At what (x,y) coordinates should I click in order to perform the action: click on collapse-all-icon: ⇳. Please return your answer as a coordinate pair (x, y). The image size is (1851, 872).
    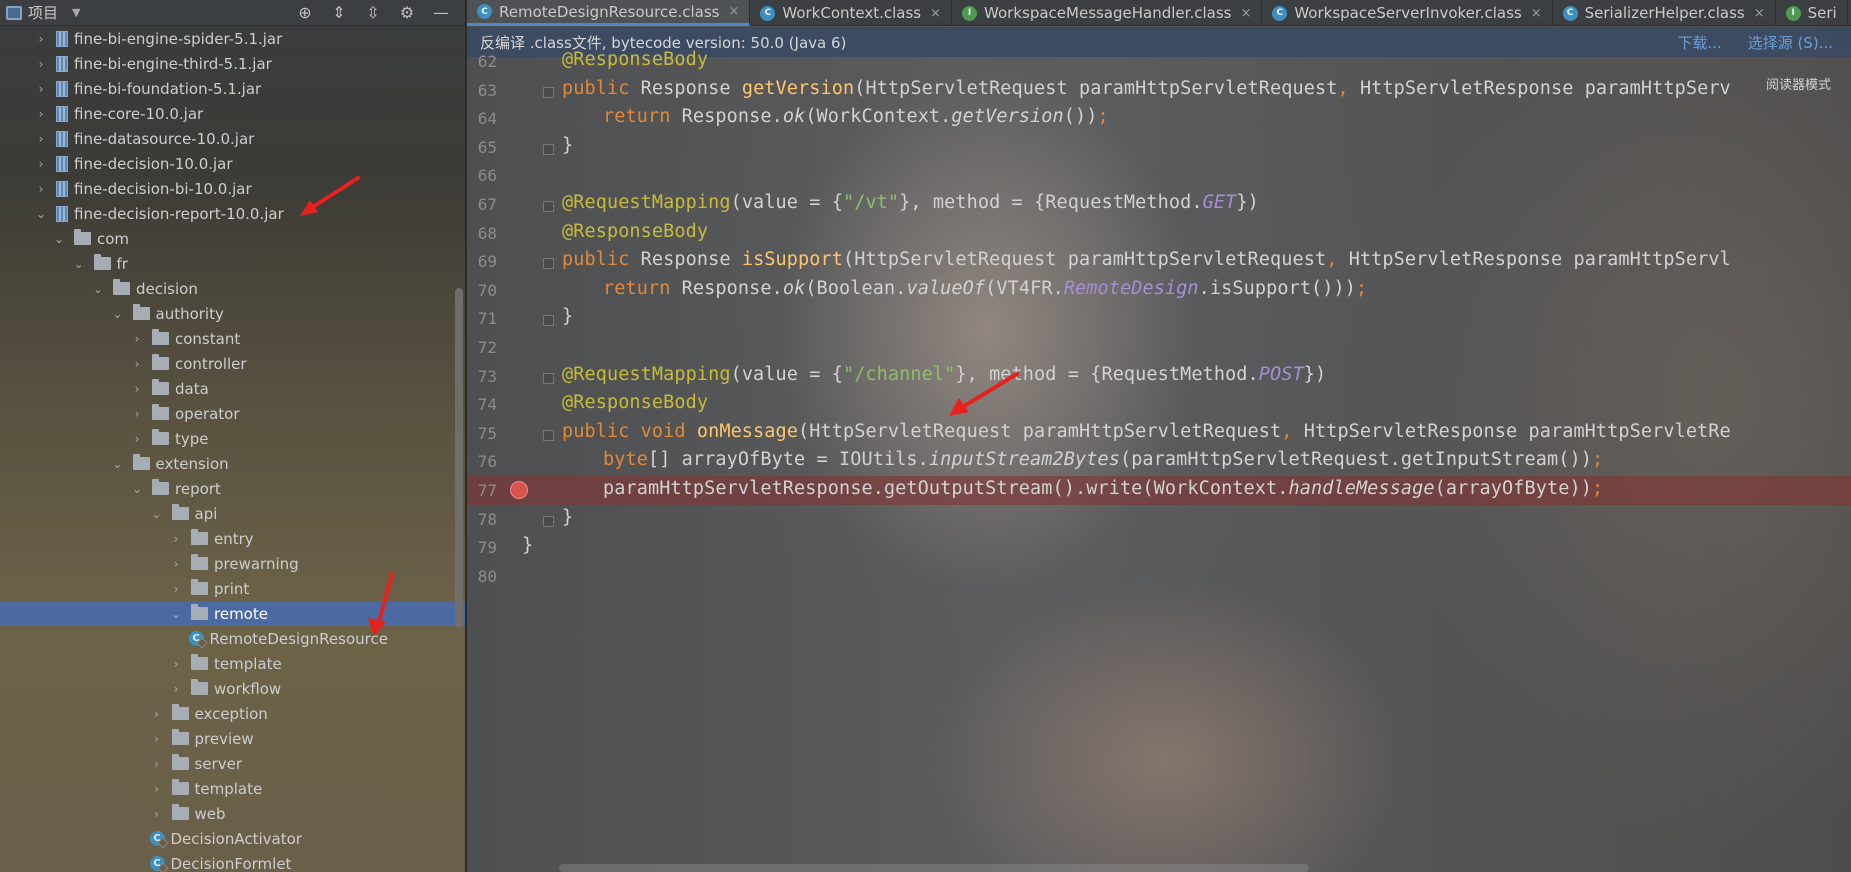
    Looking at the image, I should click on (373, 13).